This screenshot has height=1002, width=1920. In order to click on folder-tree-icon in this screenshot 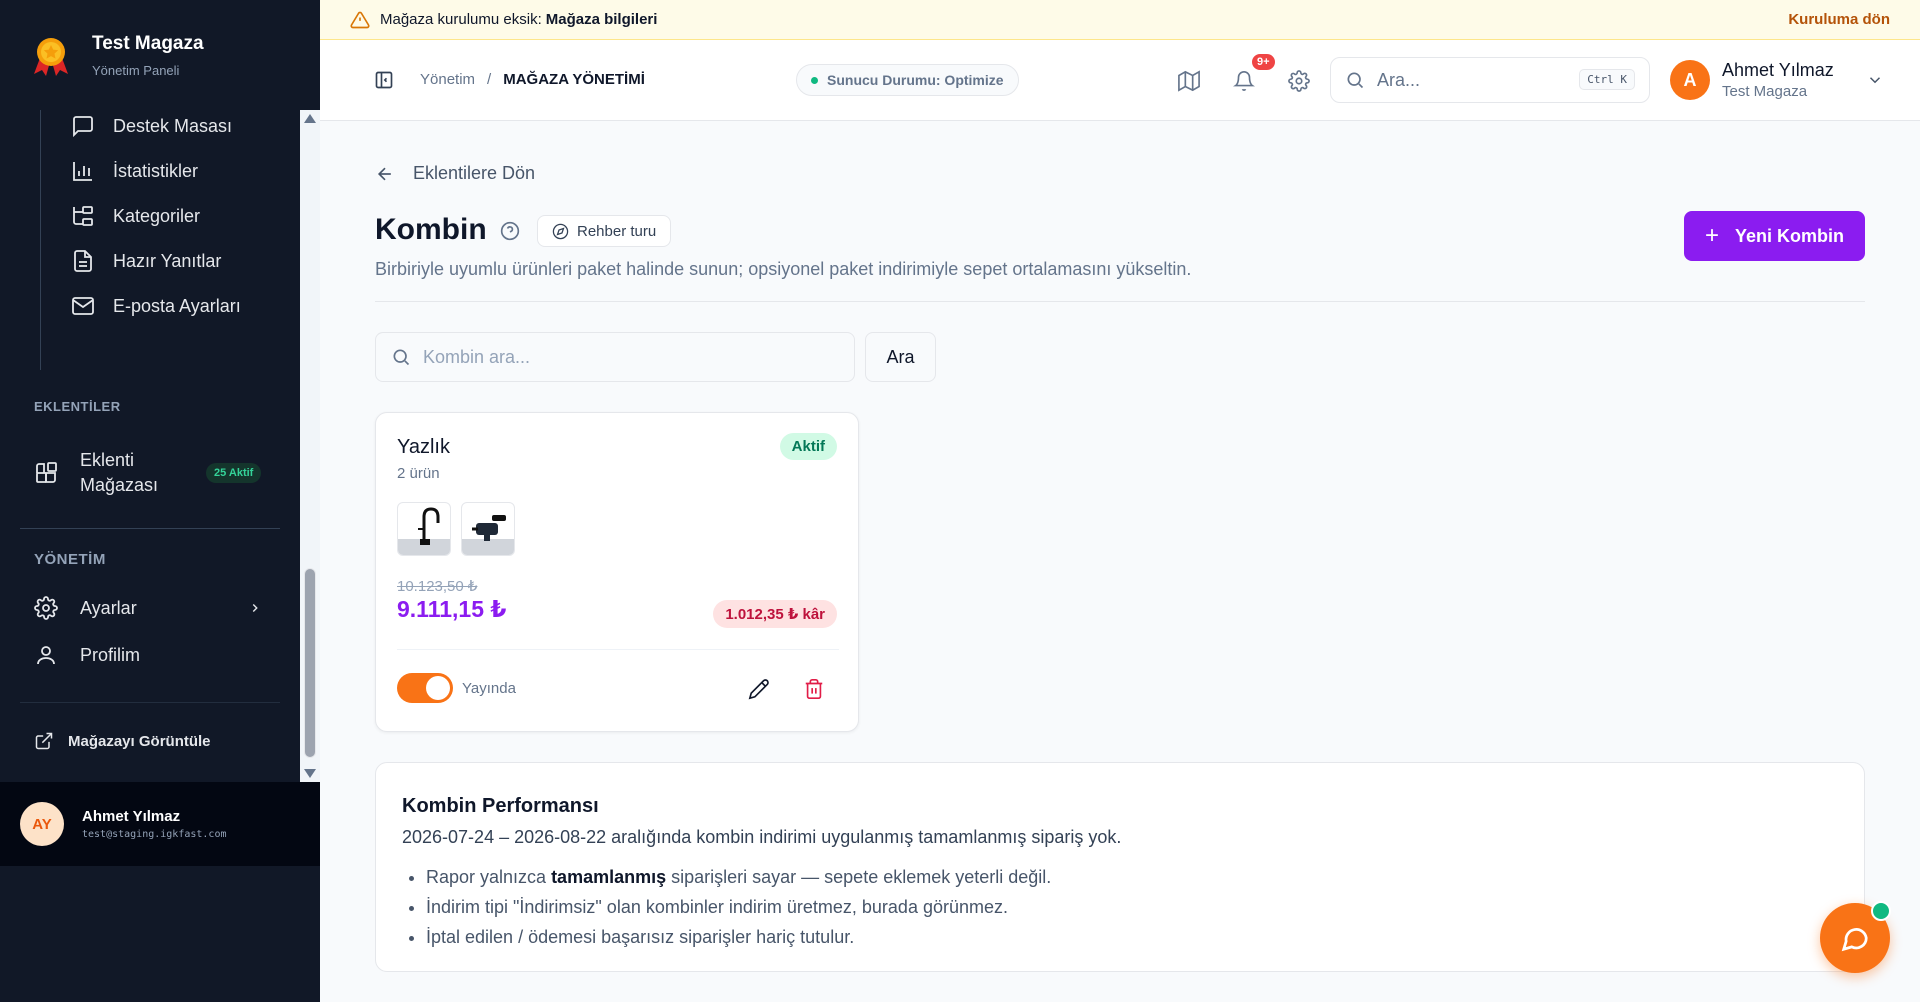, I will do `click(83, 216)`.